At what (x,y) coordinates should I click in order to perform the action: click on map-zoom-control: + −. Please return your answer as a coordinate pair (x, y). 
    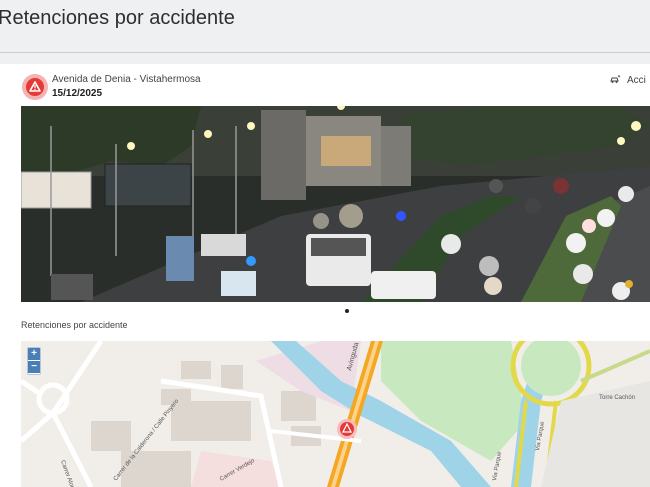
    Looking at the image, I should click on (34, 361).